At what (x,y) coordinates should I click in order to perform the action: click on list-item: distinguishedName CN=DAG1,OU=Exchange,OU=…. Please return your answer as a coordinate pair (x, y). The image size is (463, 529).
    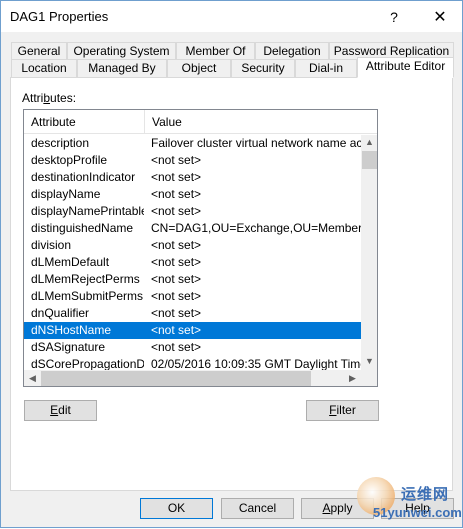
    Looking at the image, I should click on (192, 228).